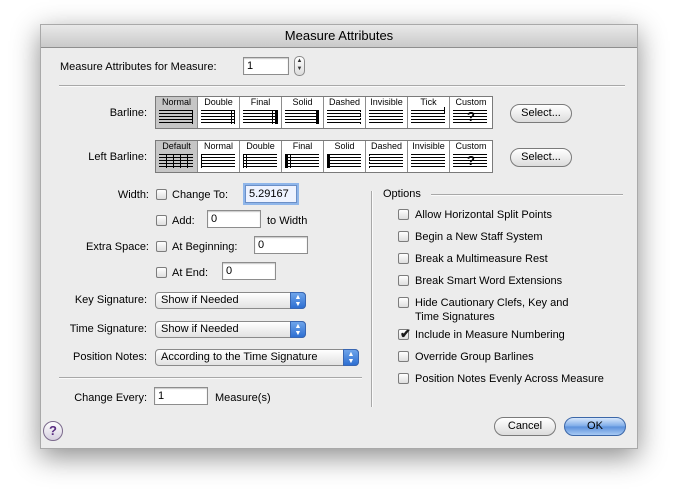 The image size is (676, 502). Describe the element at coordinates (403, 214) in the screenshot. I see `allow-horizontal-split-points-checkbox` at that location.